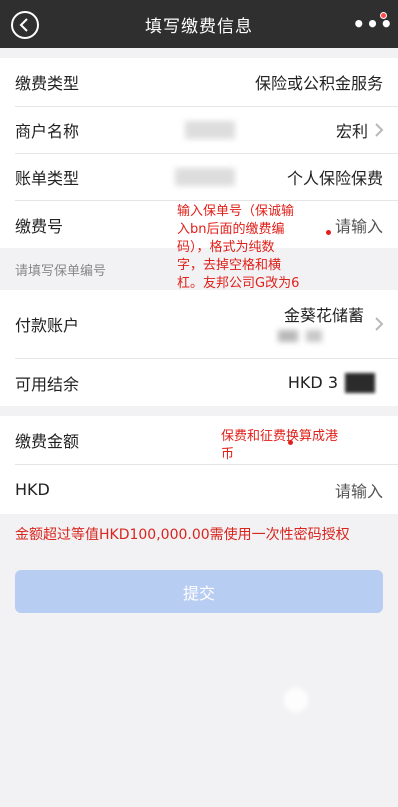 The image size is (398, 807). I want to click on hkd-amount-row: HKD 请输入, so click(199, 489).